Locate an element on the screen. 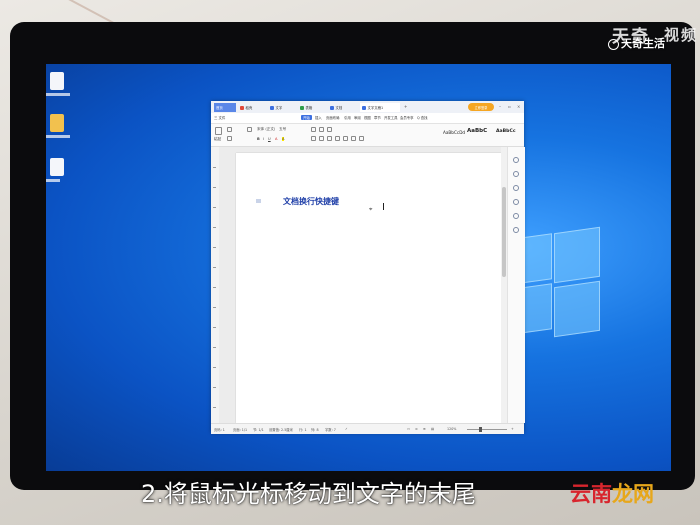  document-text: 文档换行快捷键 is located at coordinates (311, 201).